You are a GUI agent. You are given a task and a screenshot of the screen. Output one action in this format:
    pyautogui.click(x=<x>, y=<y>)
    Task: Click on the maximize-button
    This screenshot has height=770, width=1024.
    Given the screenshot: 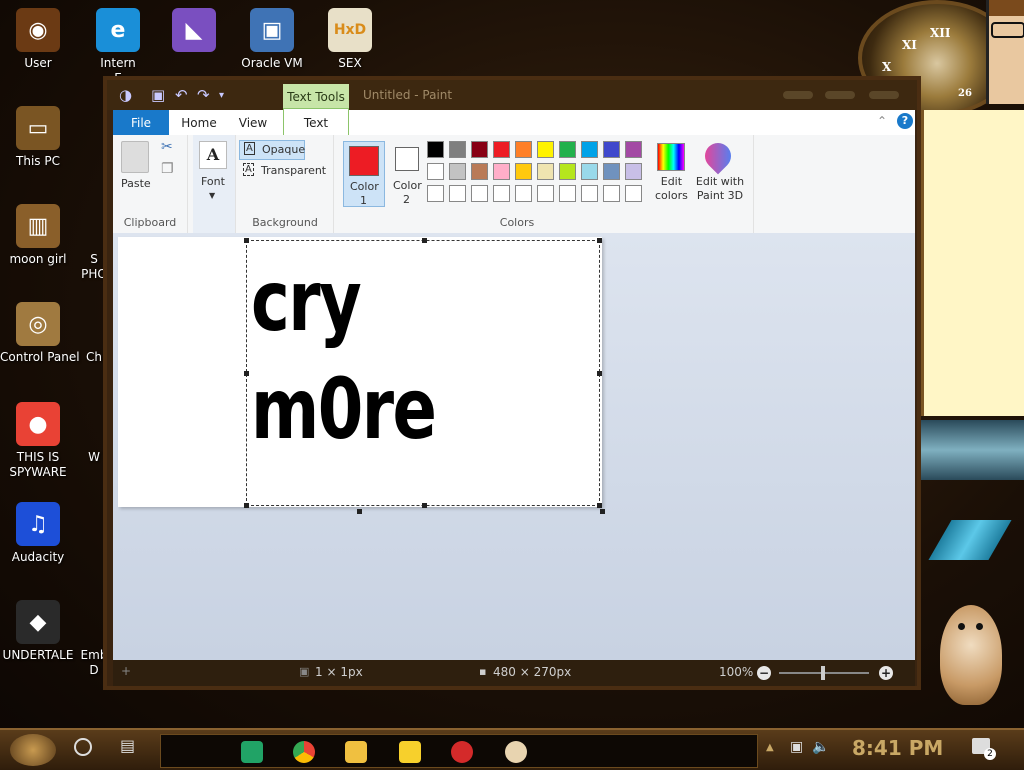 What is the action you would take?
    pyautogui.click(x=840, y=95)
    